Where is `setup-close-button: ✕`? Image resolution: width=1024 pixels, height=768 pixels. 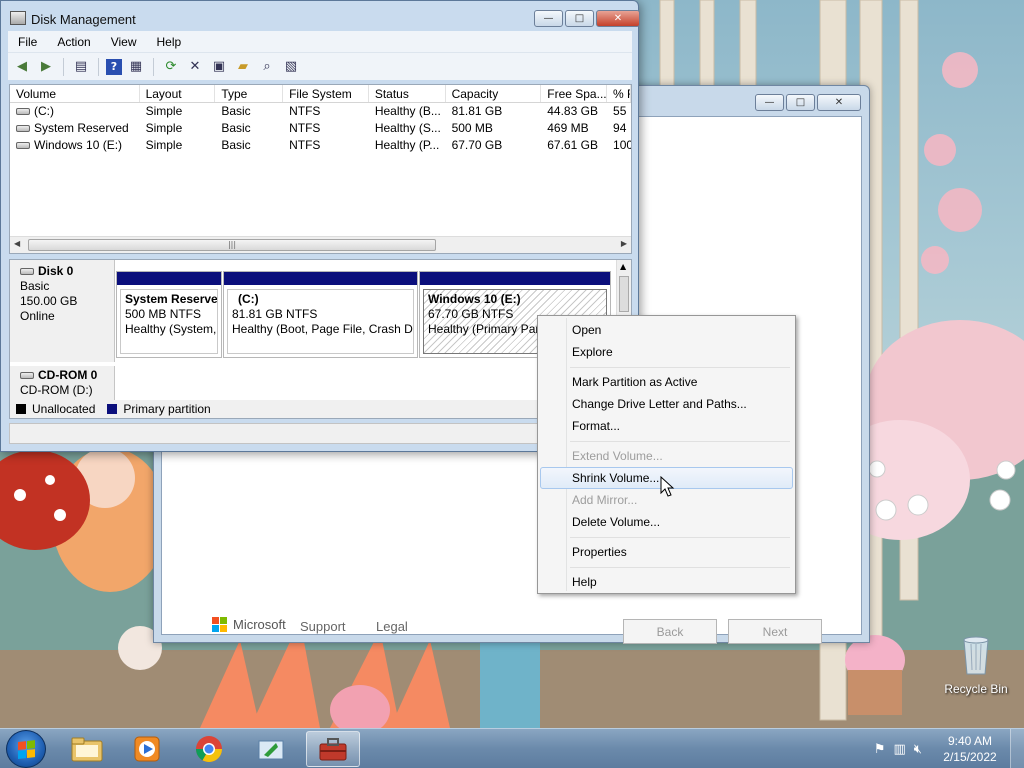
setup-close-button: ✕ is located at coordinates (839, 102).